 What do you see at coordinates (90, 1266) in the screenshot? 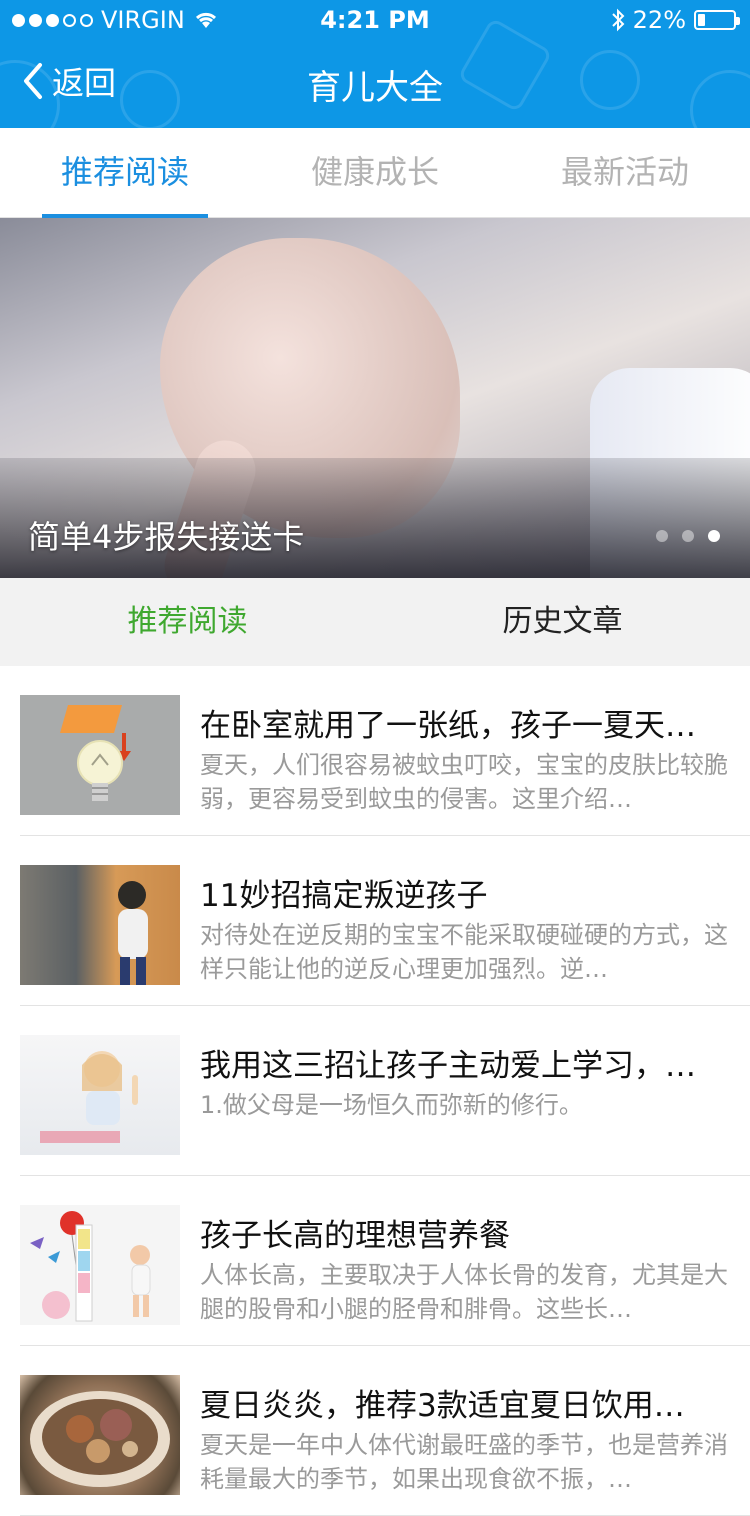
I see `growth-chart-icon` at bounding box center [90, 1266].